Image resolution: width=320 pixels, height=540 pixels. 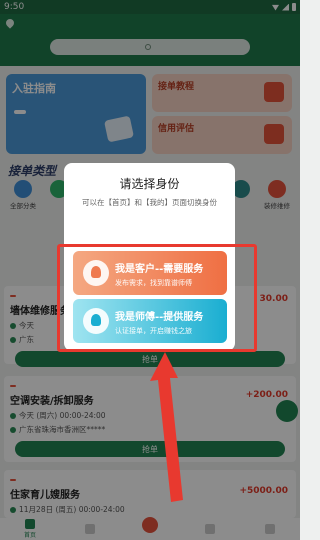 I want to click on arrow-shape, so click(x=166, y=427).